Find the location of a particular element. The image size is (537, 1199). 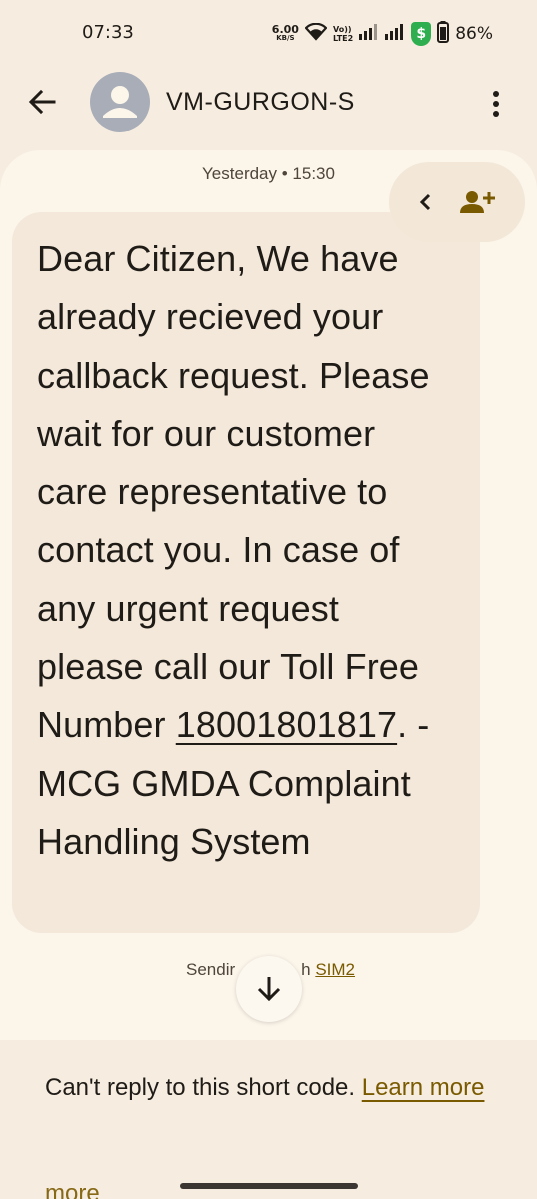

volte-top: Vo)) is located at coordinates (342, 29).